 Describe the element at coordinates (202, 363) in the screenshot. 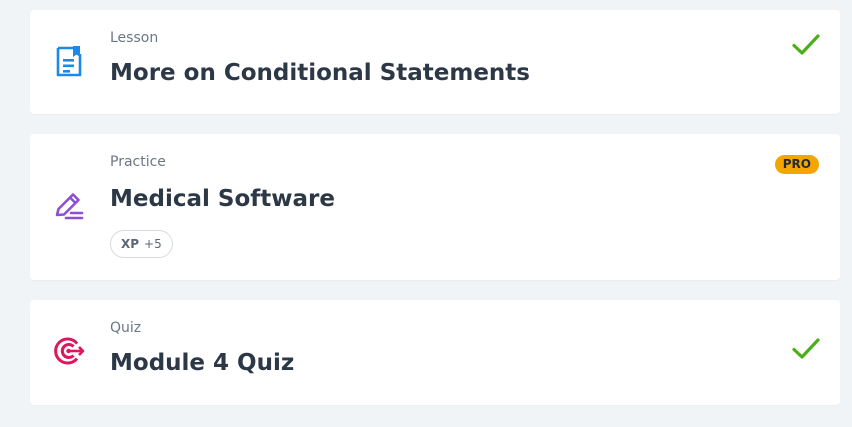

I see `item-title: Module 4 Quiz` at that location.